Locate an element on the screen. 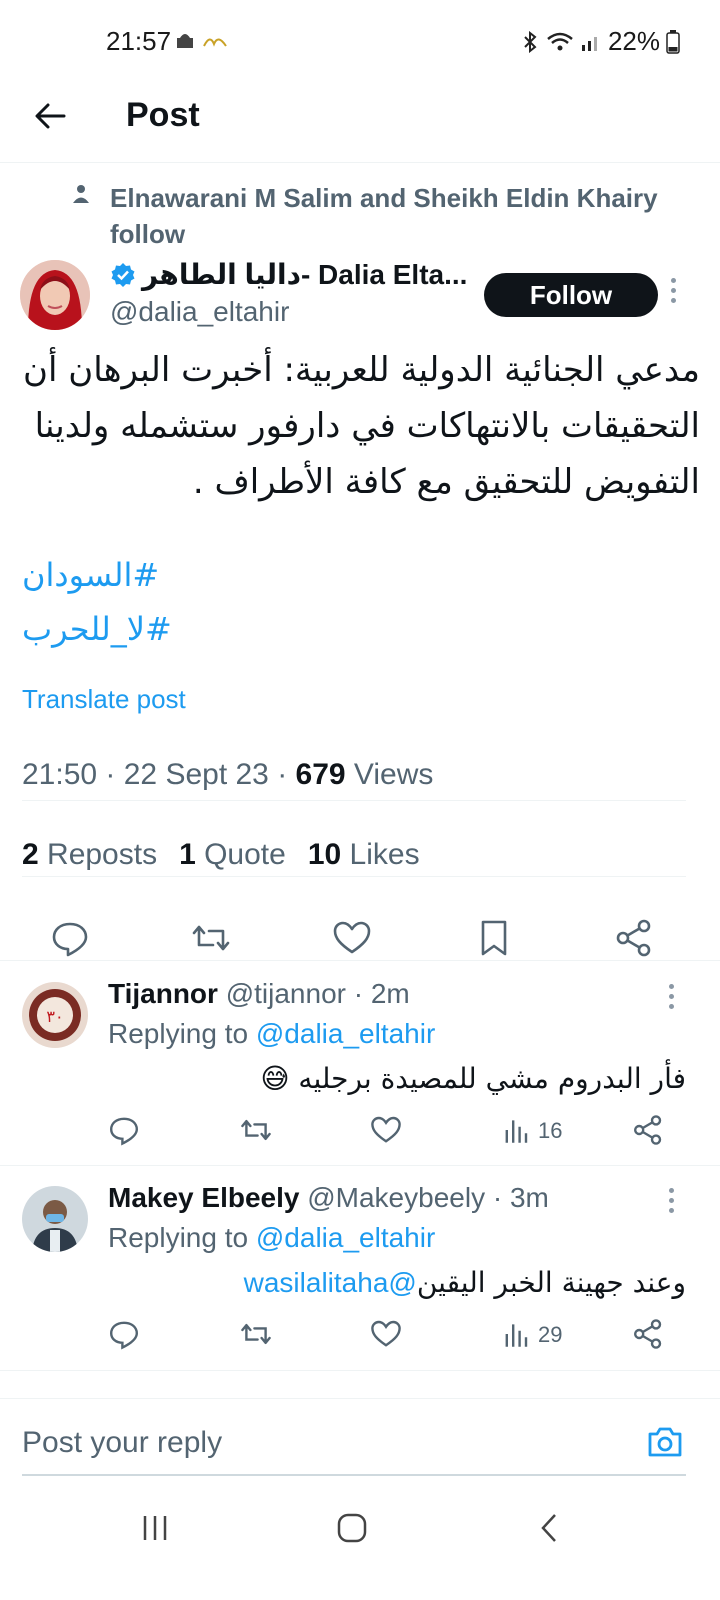  author-handle: @dalia_eltahir is located at coordinates (199, 312).